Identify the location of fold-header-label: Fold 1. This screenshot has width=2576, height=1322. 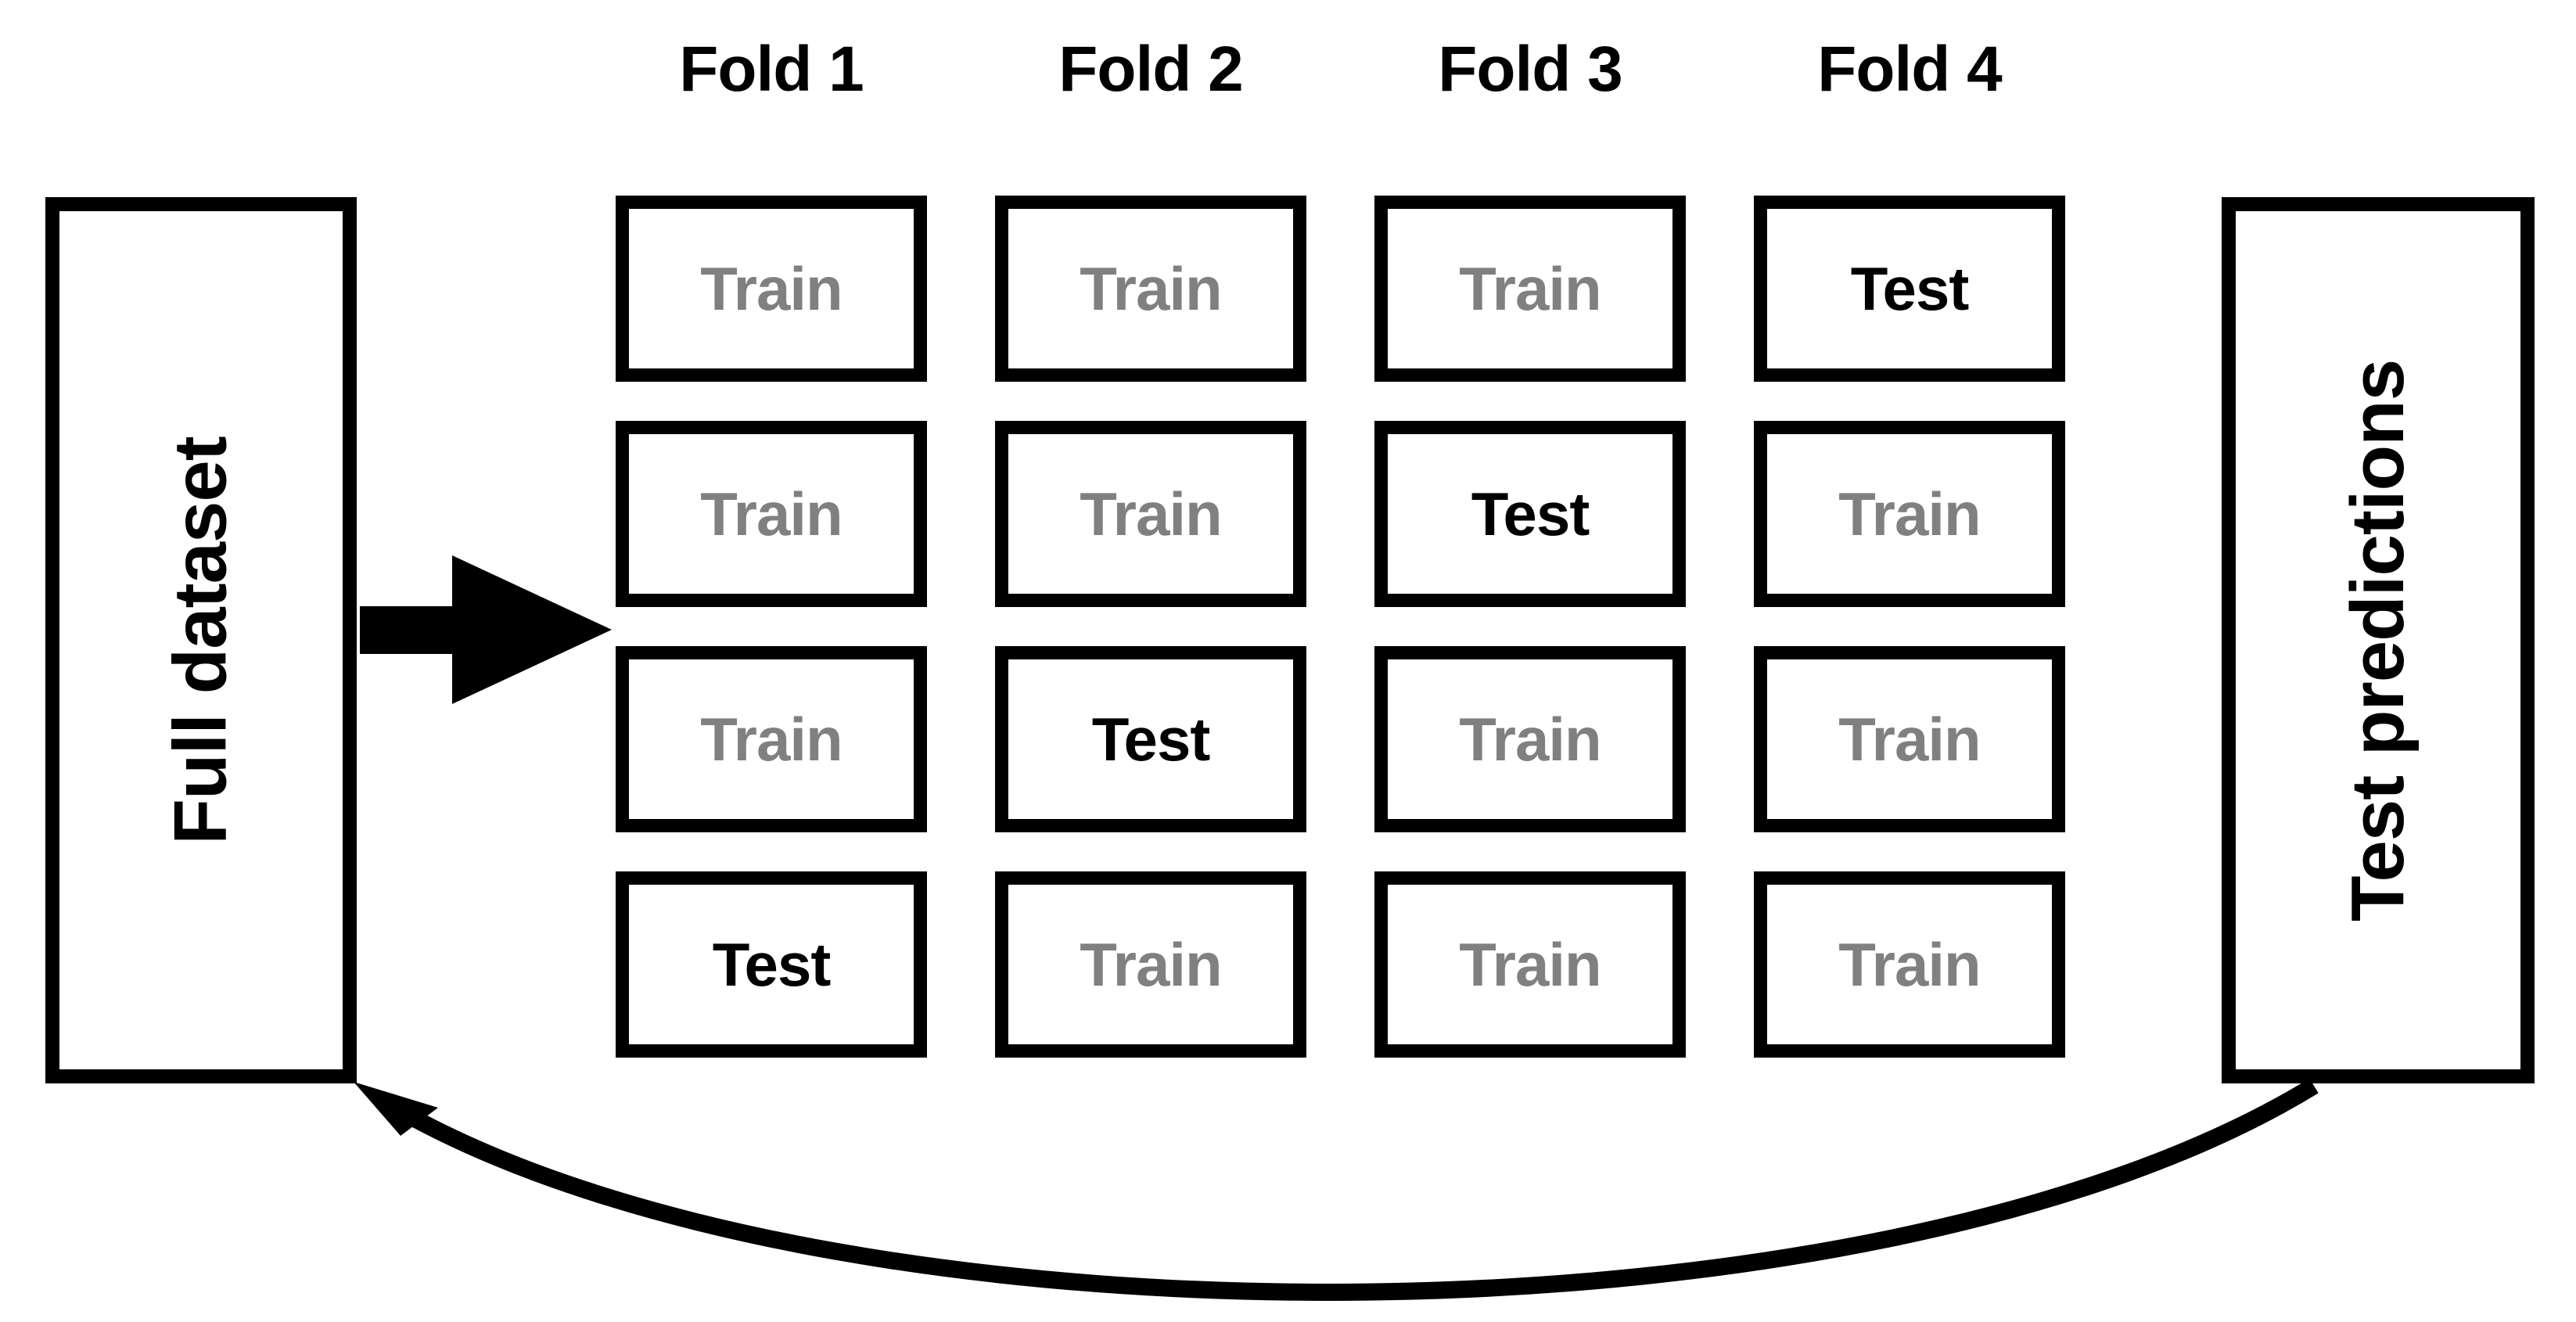
(772, 69).